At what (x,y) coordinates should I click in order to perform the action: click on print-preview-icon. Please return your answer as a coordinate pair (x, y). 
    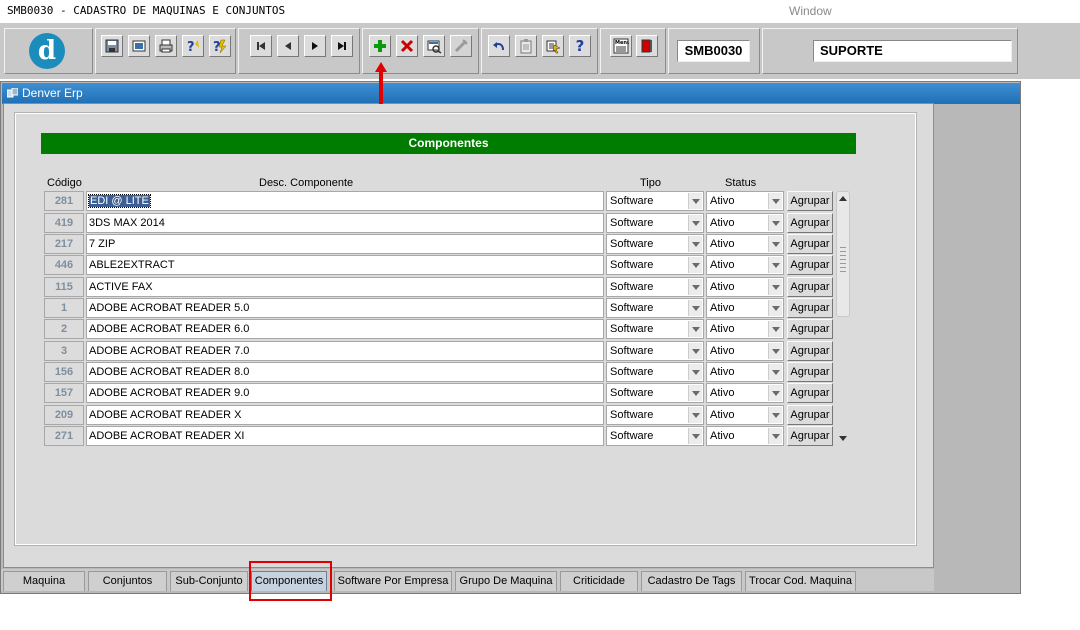
    Looking at the image, I should click on (139, 46).